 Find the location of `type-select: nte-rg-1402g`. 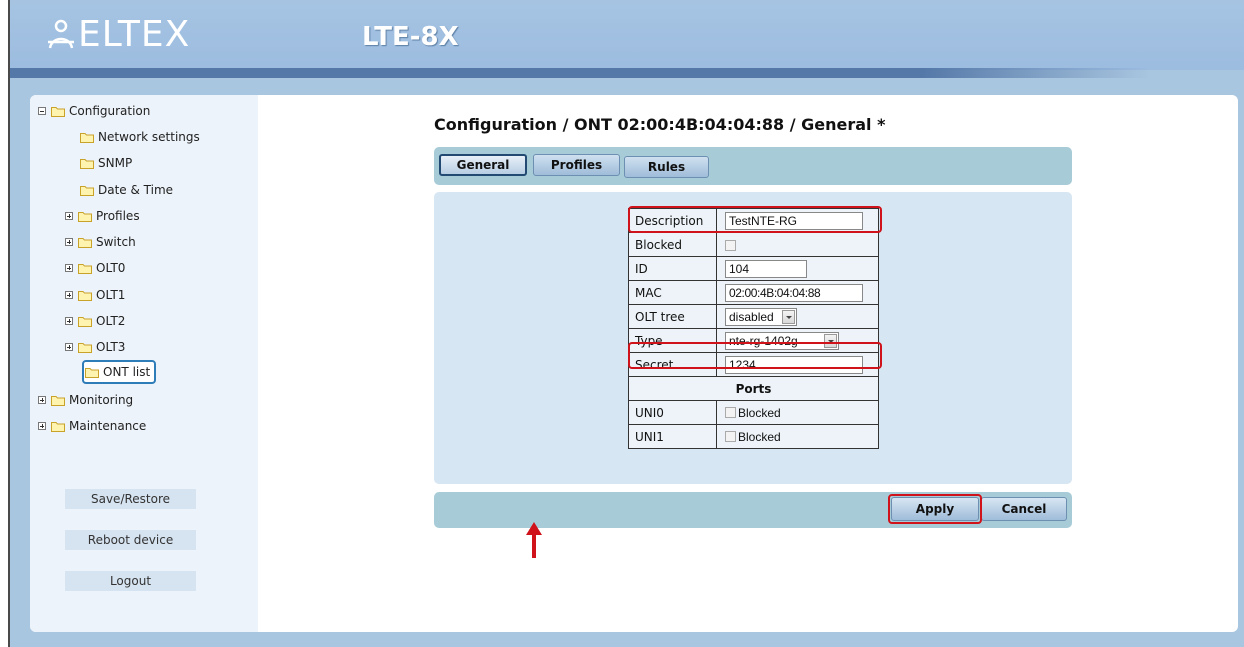

type-select: nte-rg-1402g is located at coordinates (782, 340).